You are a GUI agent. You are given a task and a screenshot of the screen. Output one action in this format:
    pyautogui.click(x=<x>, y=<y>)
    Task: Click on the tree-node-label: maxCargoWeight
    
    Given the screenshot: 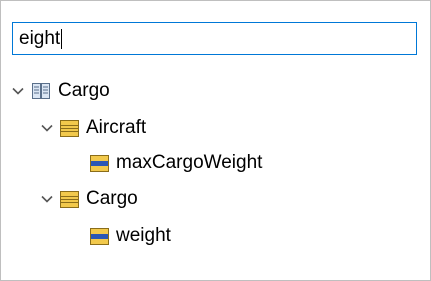 What is the action you would take?
    pyautogui.click(x=189, y=162)
    